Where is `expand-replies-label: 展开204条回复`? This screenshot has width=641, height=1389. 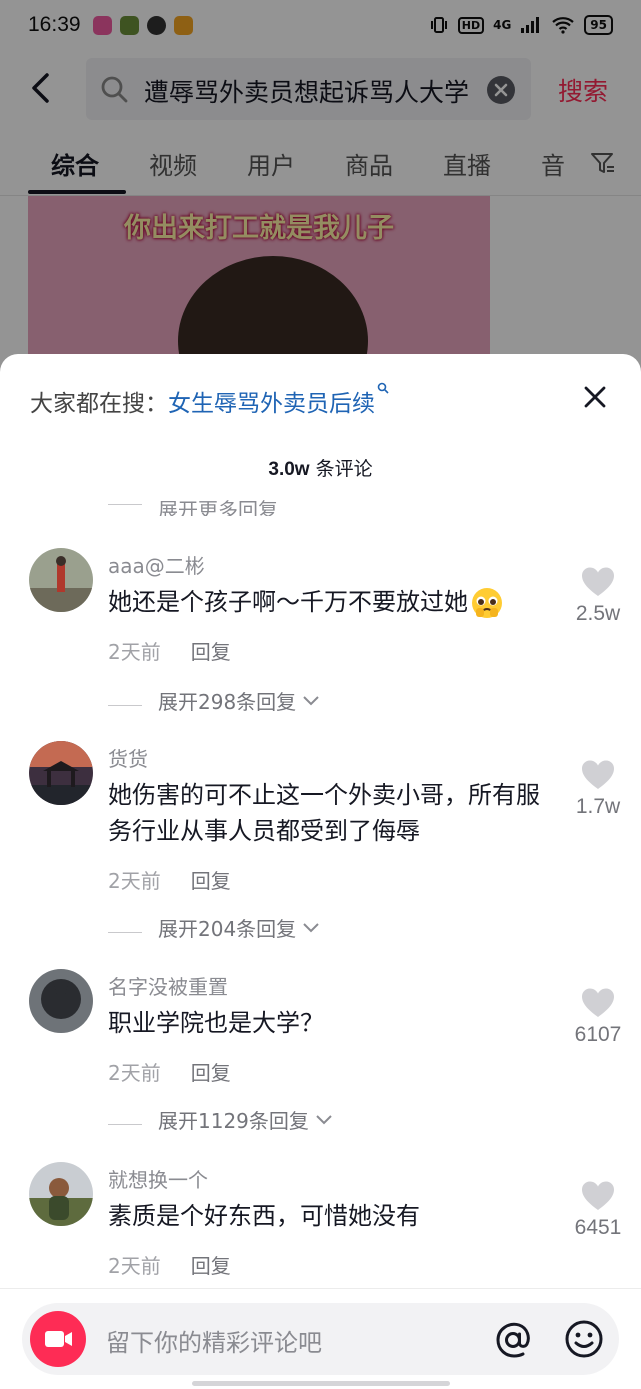 expand-replies-label: 展开204条回复 is located at coordinates (227, 929).